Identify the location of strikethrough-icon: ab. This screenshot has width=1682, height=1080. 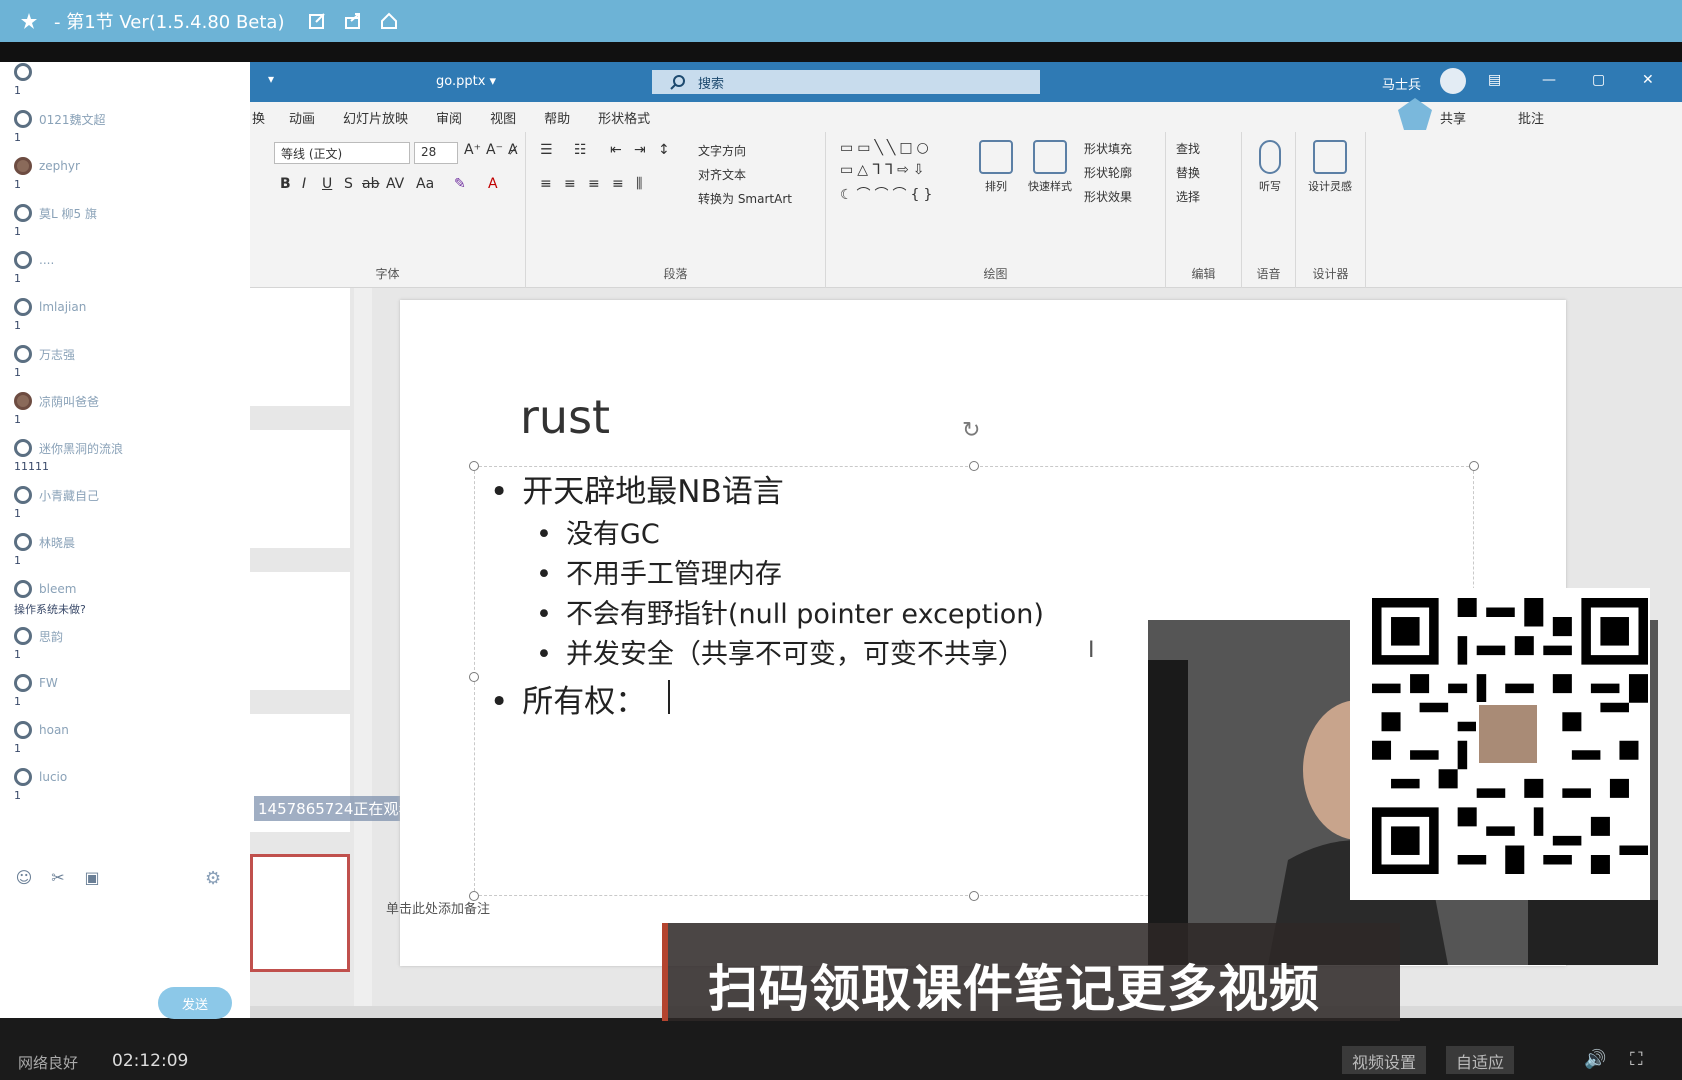
(370, 184).